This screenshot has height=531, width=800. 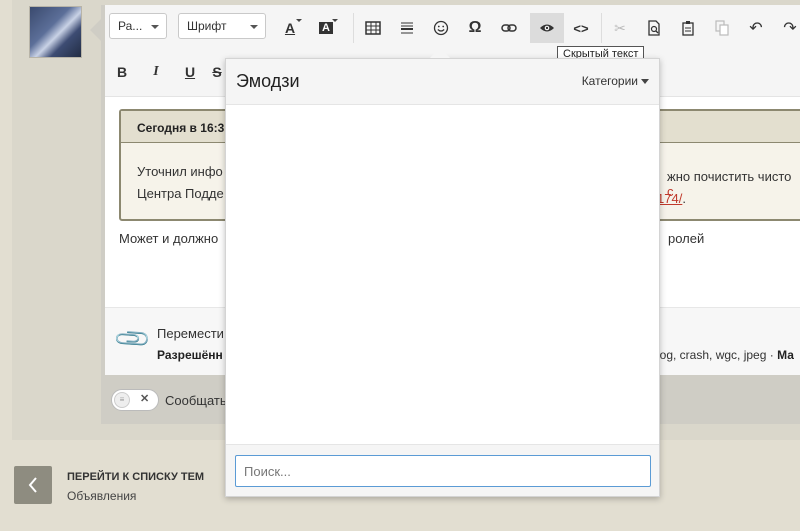 I want to click on post-text-start: Может и должно, so click(x=169, y=238).